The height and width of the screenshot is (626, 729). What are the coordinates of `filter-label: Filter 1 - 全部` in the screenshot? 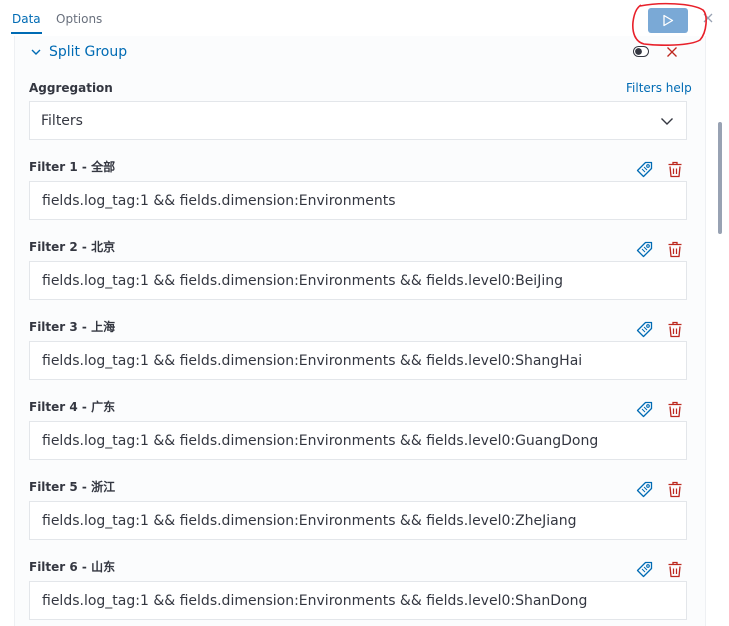 It's located at (72, 167).